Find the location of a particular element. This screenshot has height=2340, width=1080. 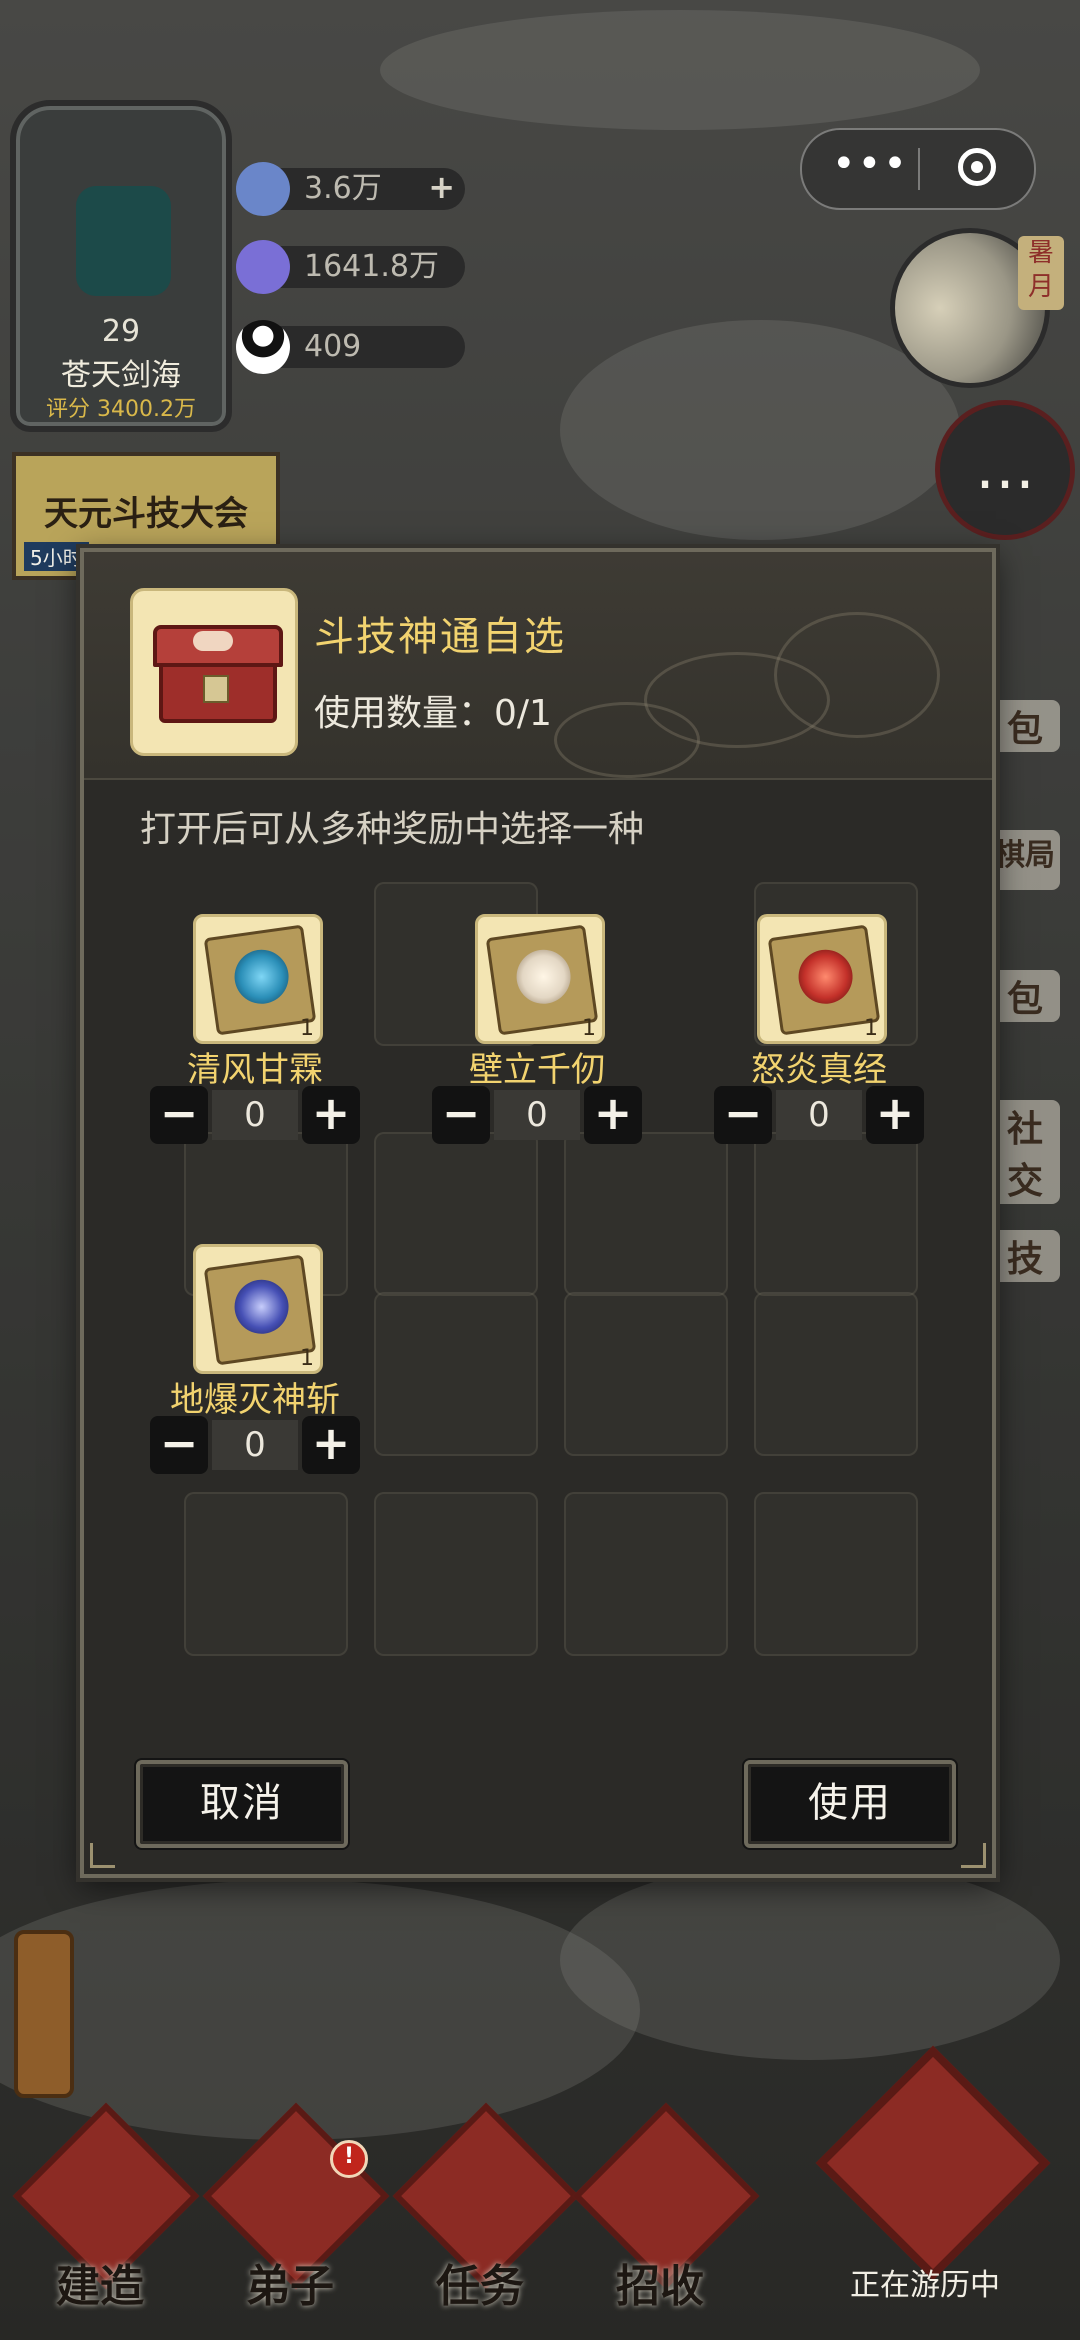

travel-icon is located at coordinates (933, 2163).